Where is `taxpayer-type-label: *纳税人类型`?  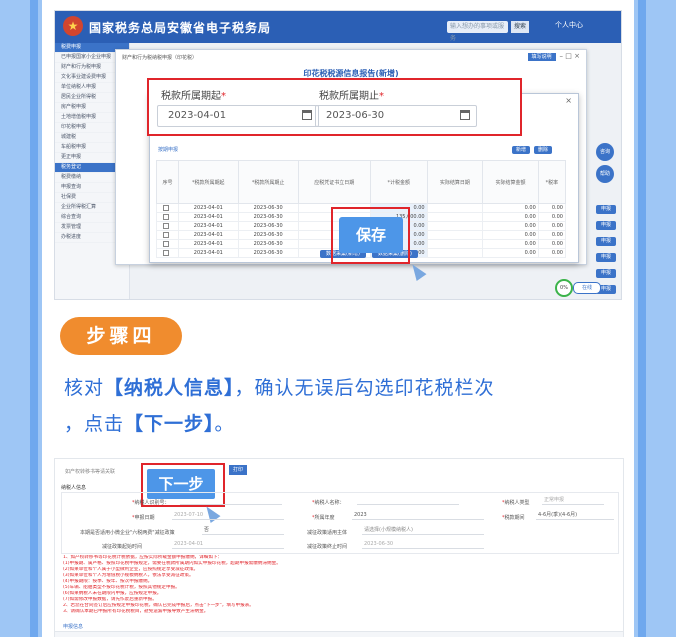 taxpayer-type-label: *纳税人类型 is located at coordinates (516, 503).